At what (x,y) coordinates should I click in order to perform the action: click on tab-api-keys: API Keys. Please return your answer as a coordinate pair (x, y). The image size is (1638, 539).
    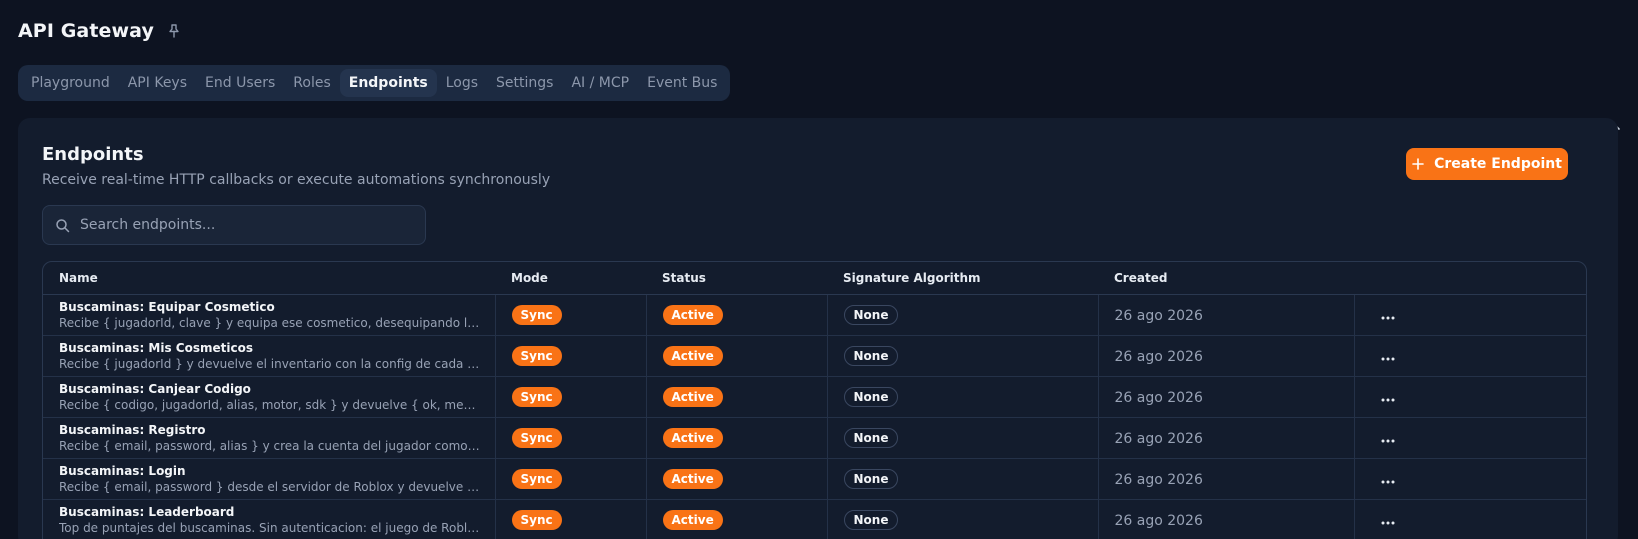
    Looking at the image, I should click on (157, 83).